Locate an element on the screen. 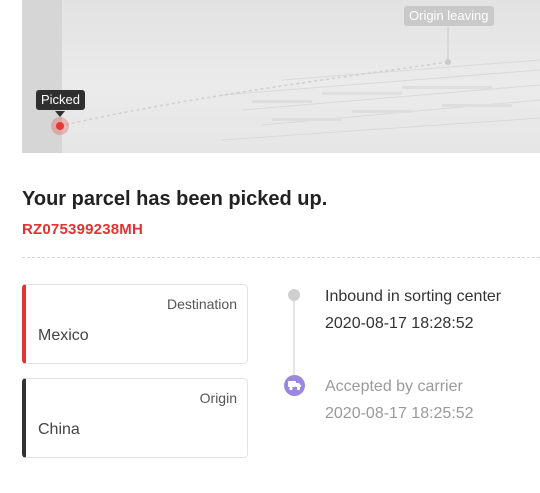  parcel-status-title: Your parcel has been picked up. is located at coordinates (175, 199).